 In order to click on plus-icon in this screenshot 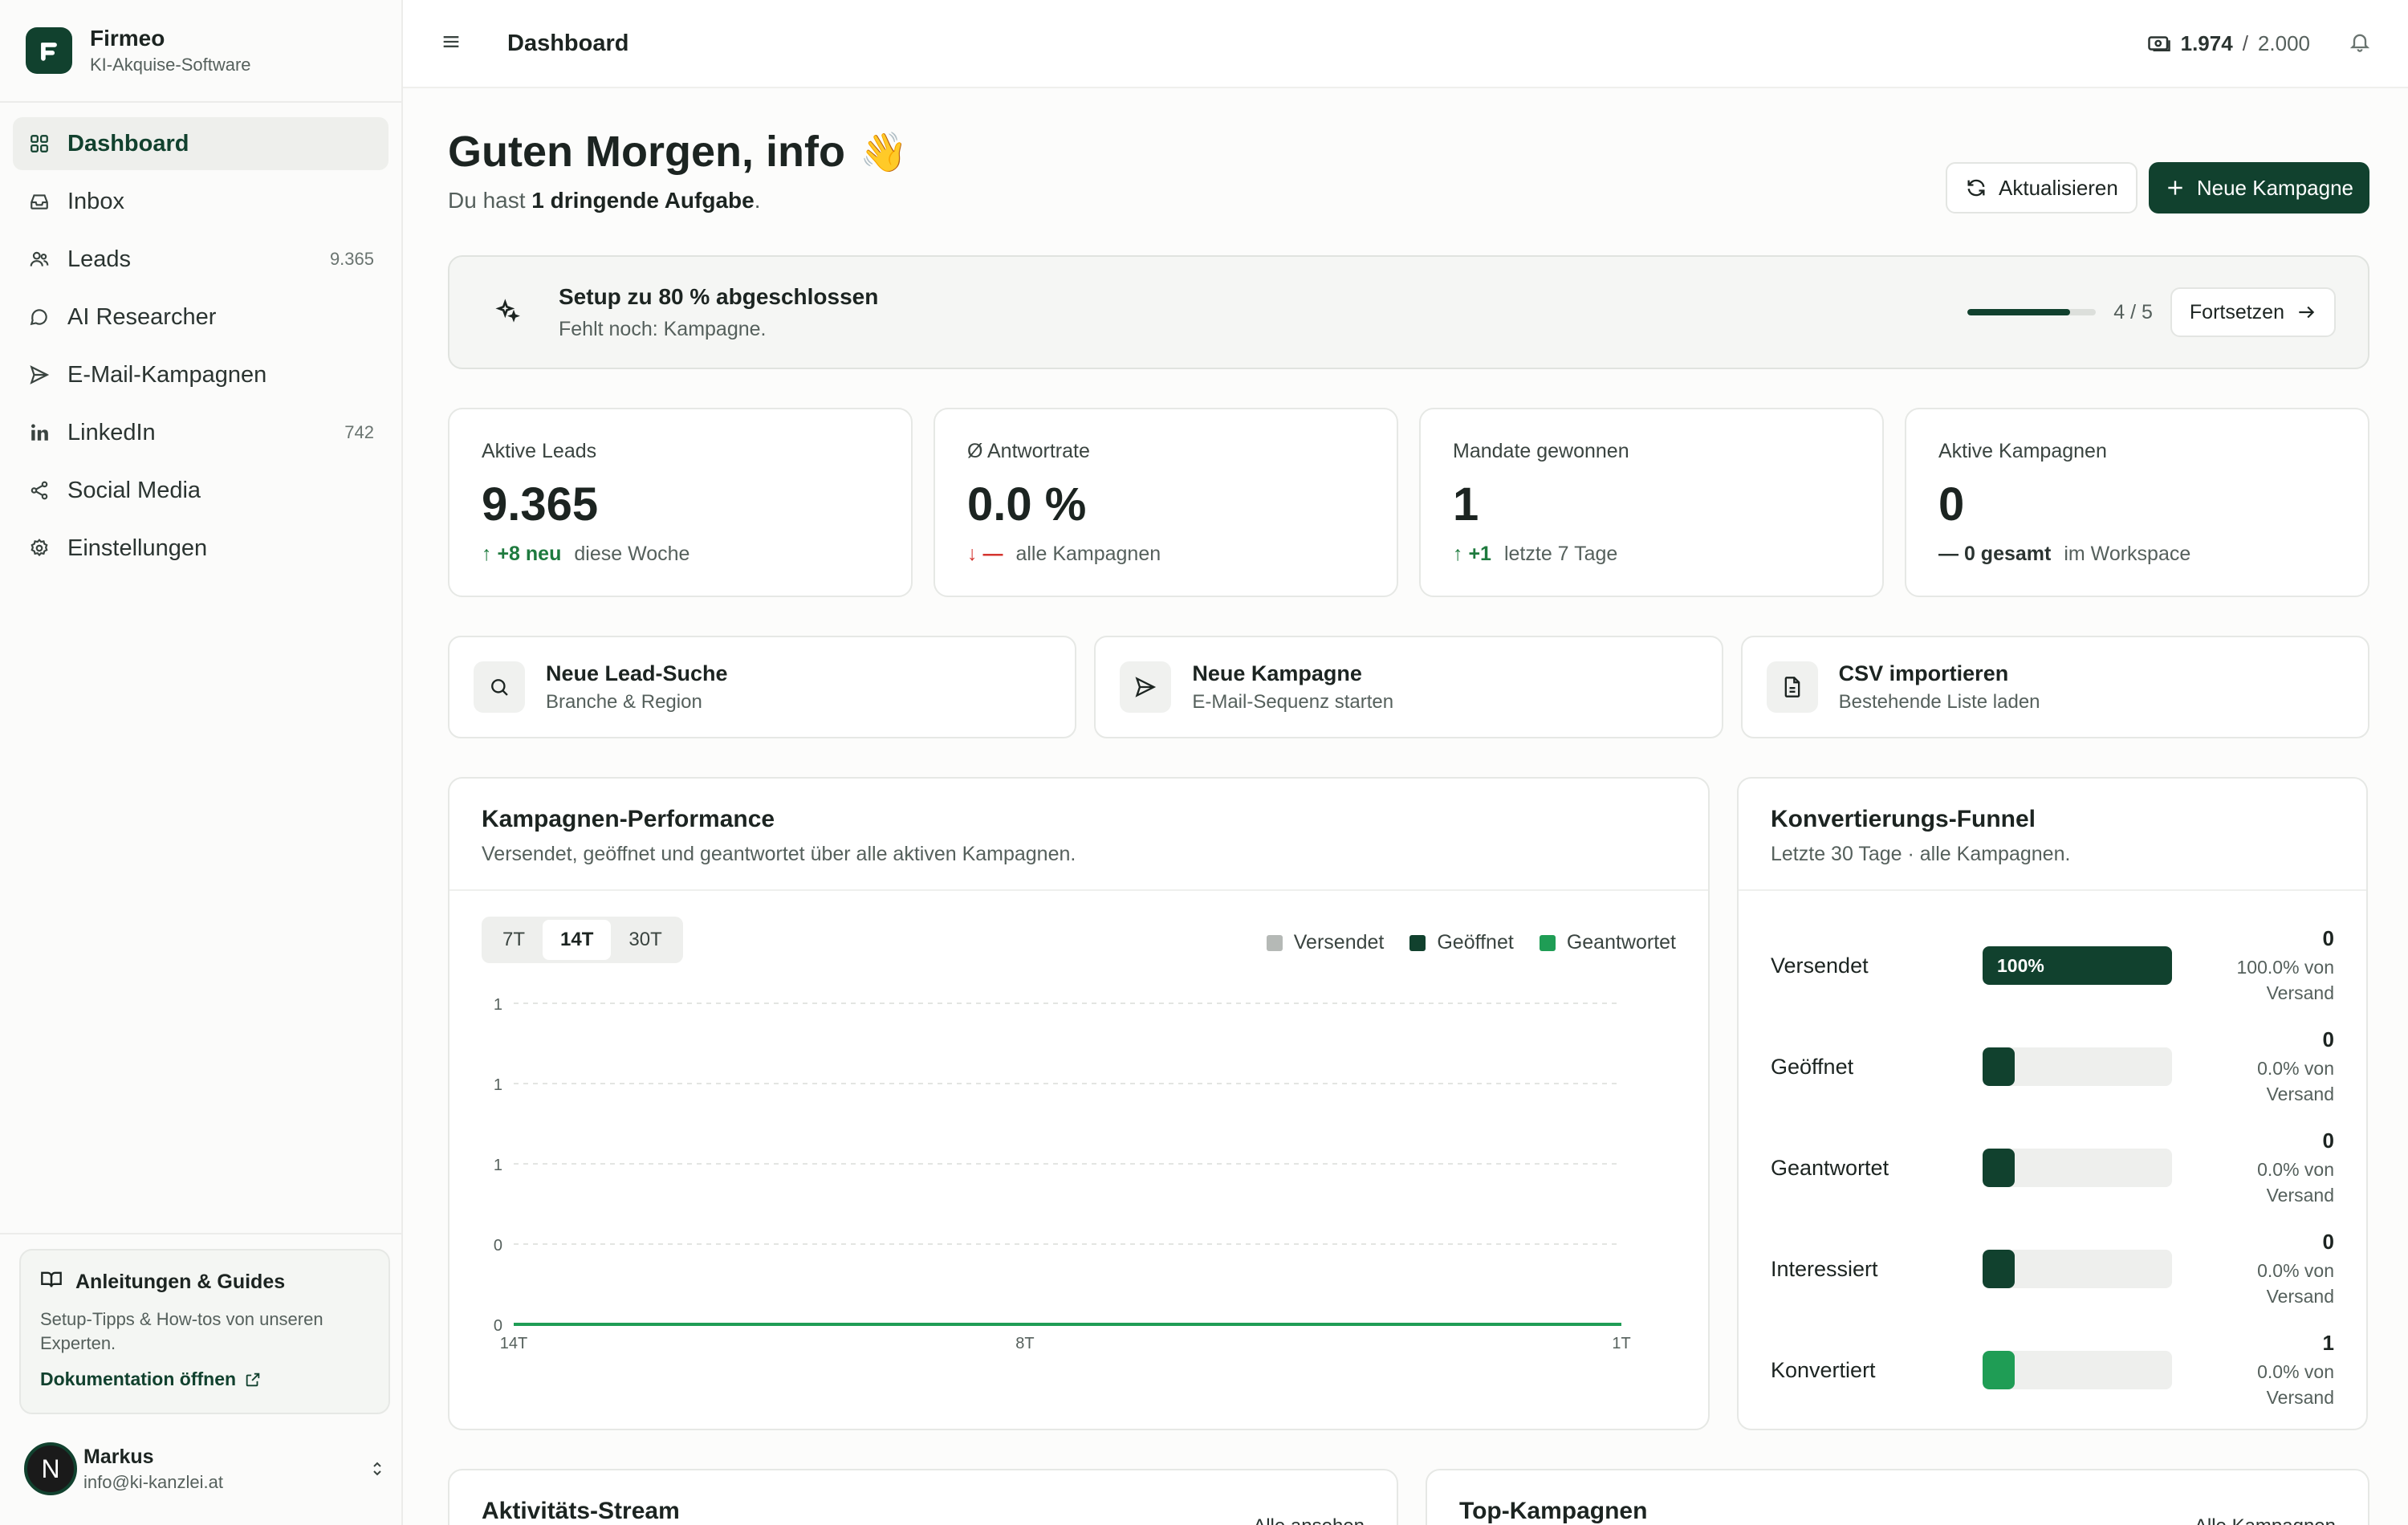, I will do `click(2175, 188)`.